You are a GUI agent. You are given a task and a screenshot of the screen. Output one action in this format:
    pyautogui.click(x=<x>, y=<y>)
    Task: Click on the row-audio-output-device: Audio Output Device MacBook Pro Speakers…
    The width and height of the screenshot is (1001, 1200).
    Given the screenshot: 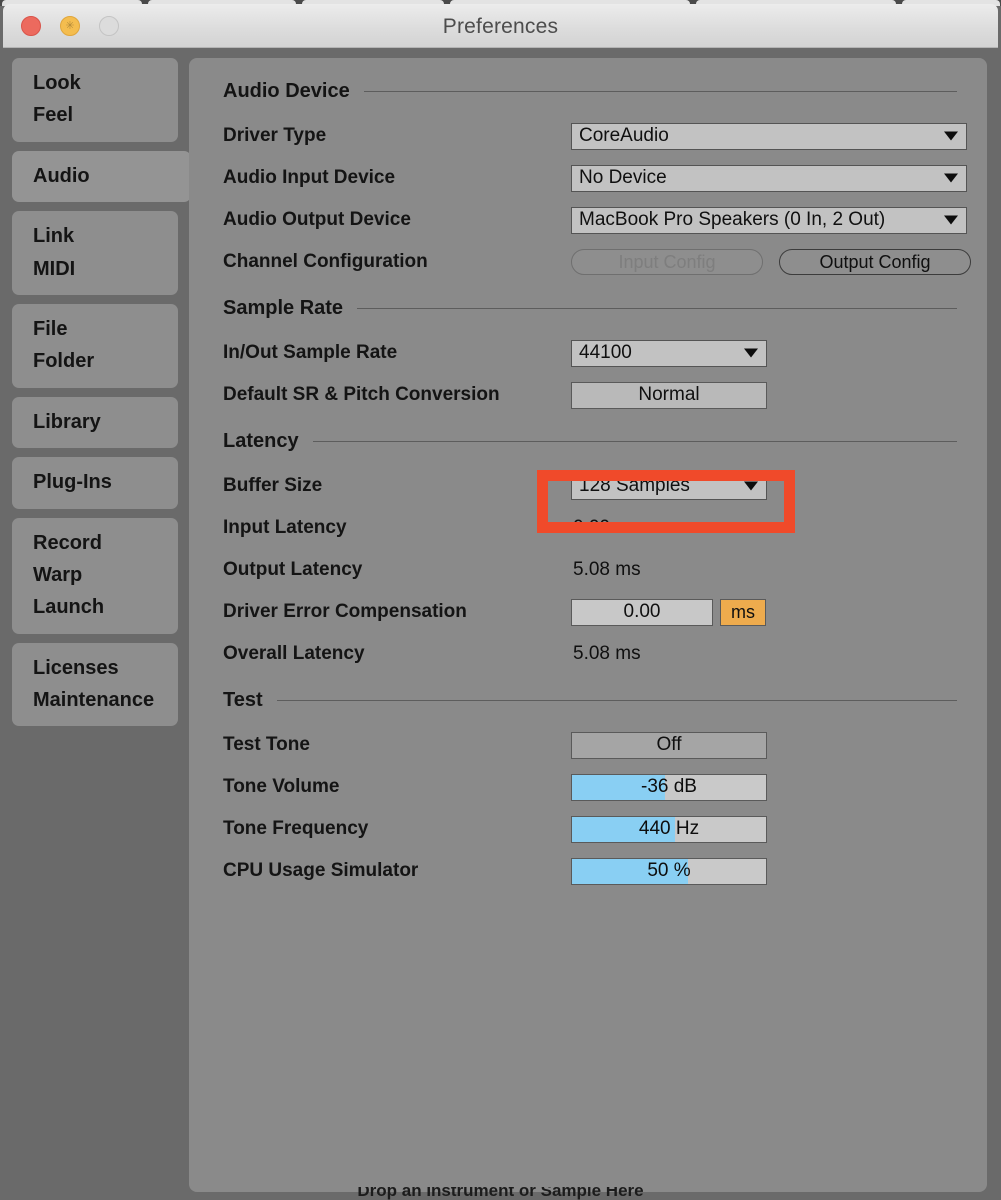 What is the action you would take?
    pyautogui.click(x=605, y=220)
    